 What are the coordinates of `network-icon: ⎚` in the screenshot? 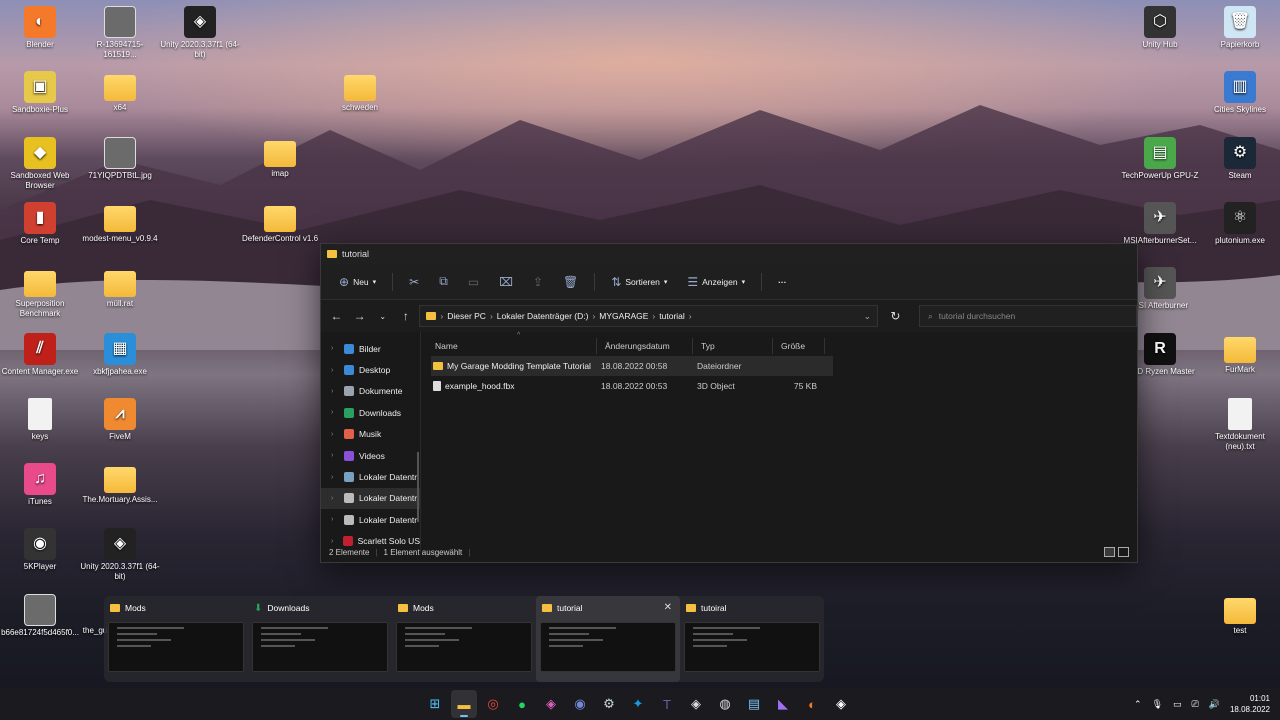 It's located at (1195, 704).